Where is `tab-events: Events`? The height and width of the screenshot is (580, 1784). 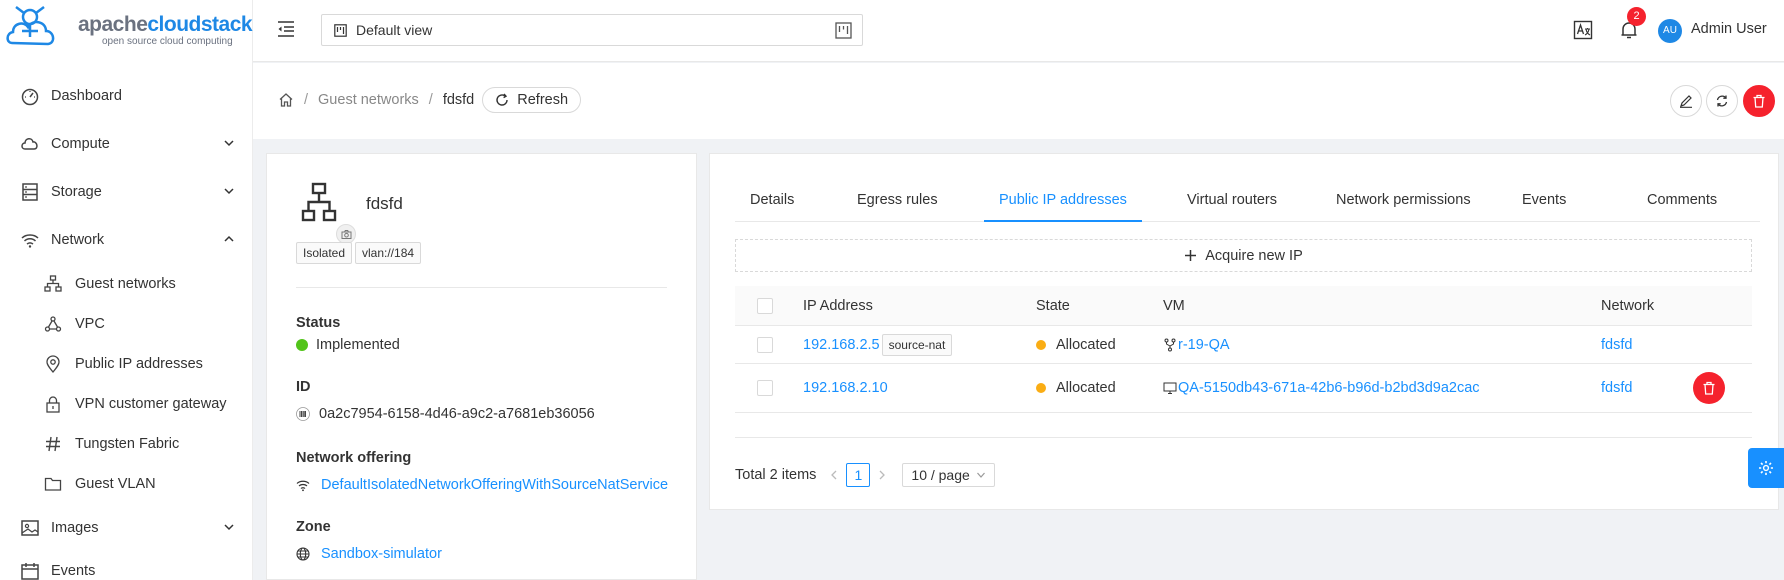
tab-events: Events is located at coordinates (1544, 200).